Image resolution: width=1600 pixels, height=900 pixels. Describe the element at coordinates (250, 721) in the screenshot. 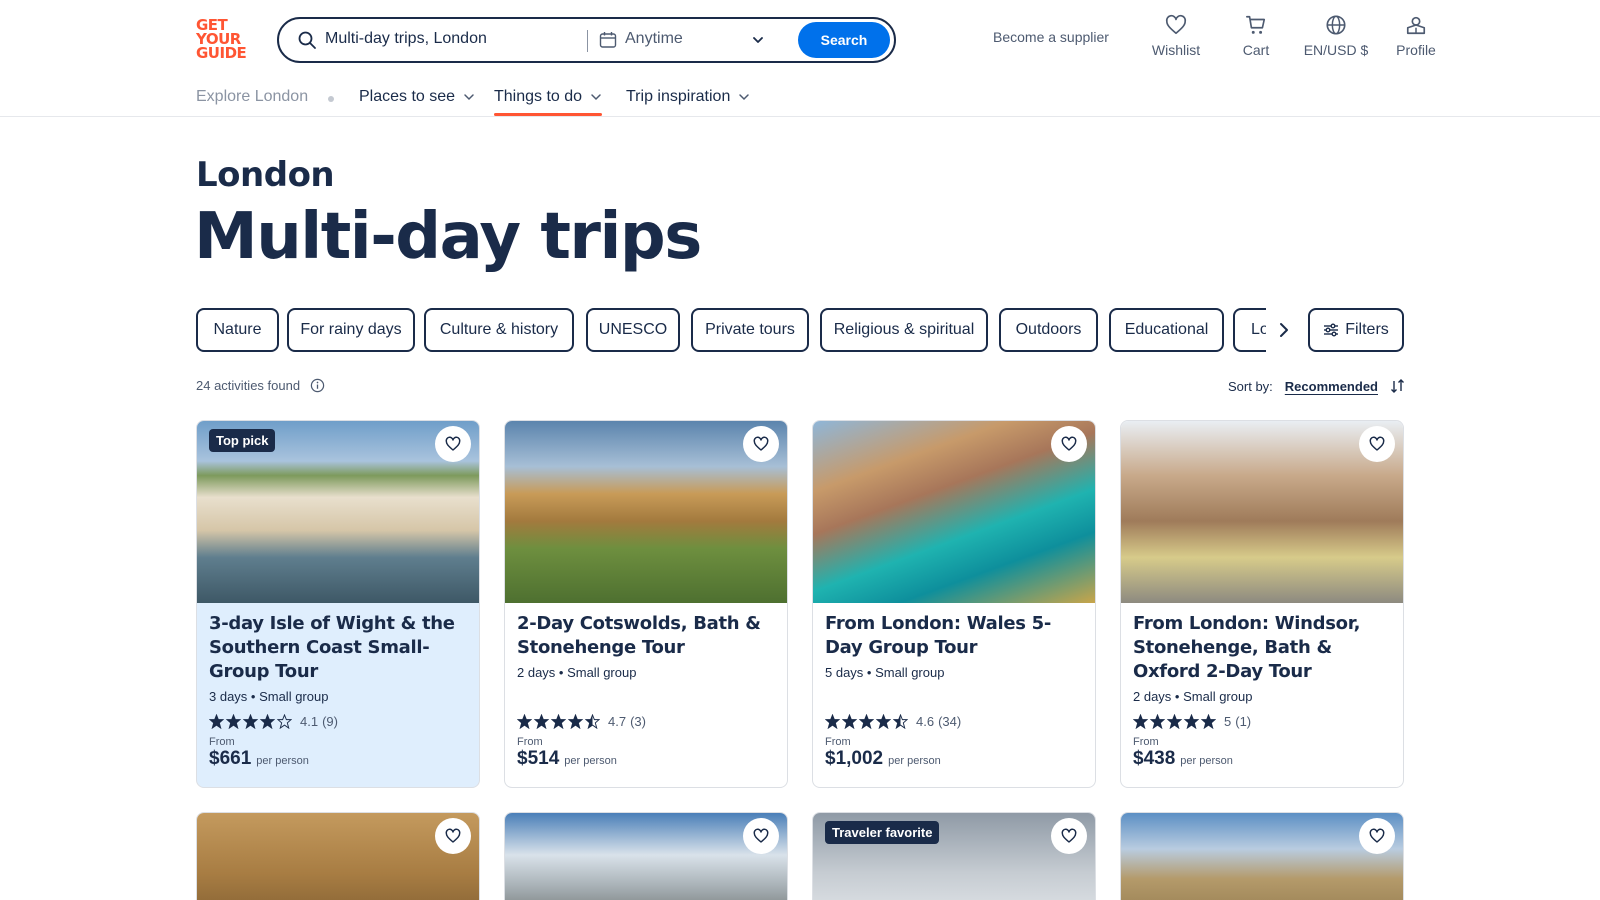

I see `star-rating` at that location.